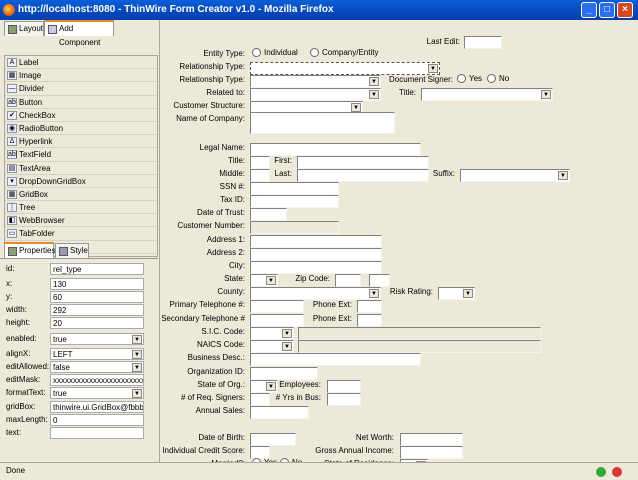  I want to click on property-value-field: 0, so click(97, 420).